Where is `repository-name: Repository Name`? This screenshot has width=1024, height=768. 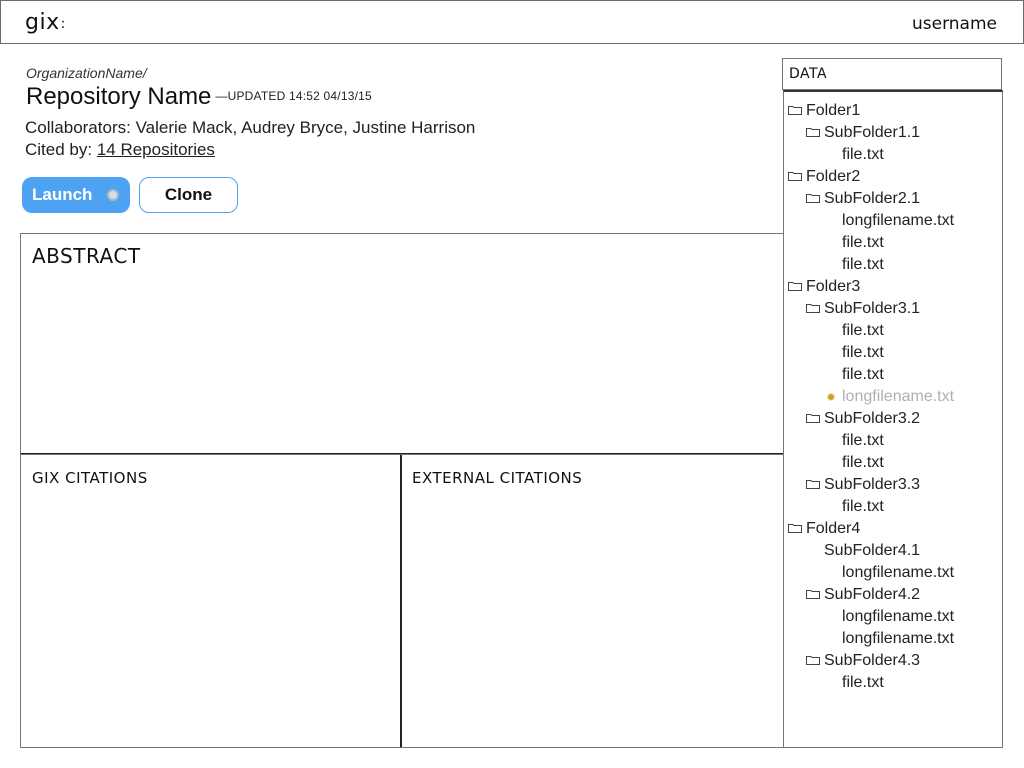
repository-name: Repository Name is located at coordinates (119, 96).